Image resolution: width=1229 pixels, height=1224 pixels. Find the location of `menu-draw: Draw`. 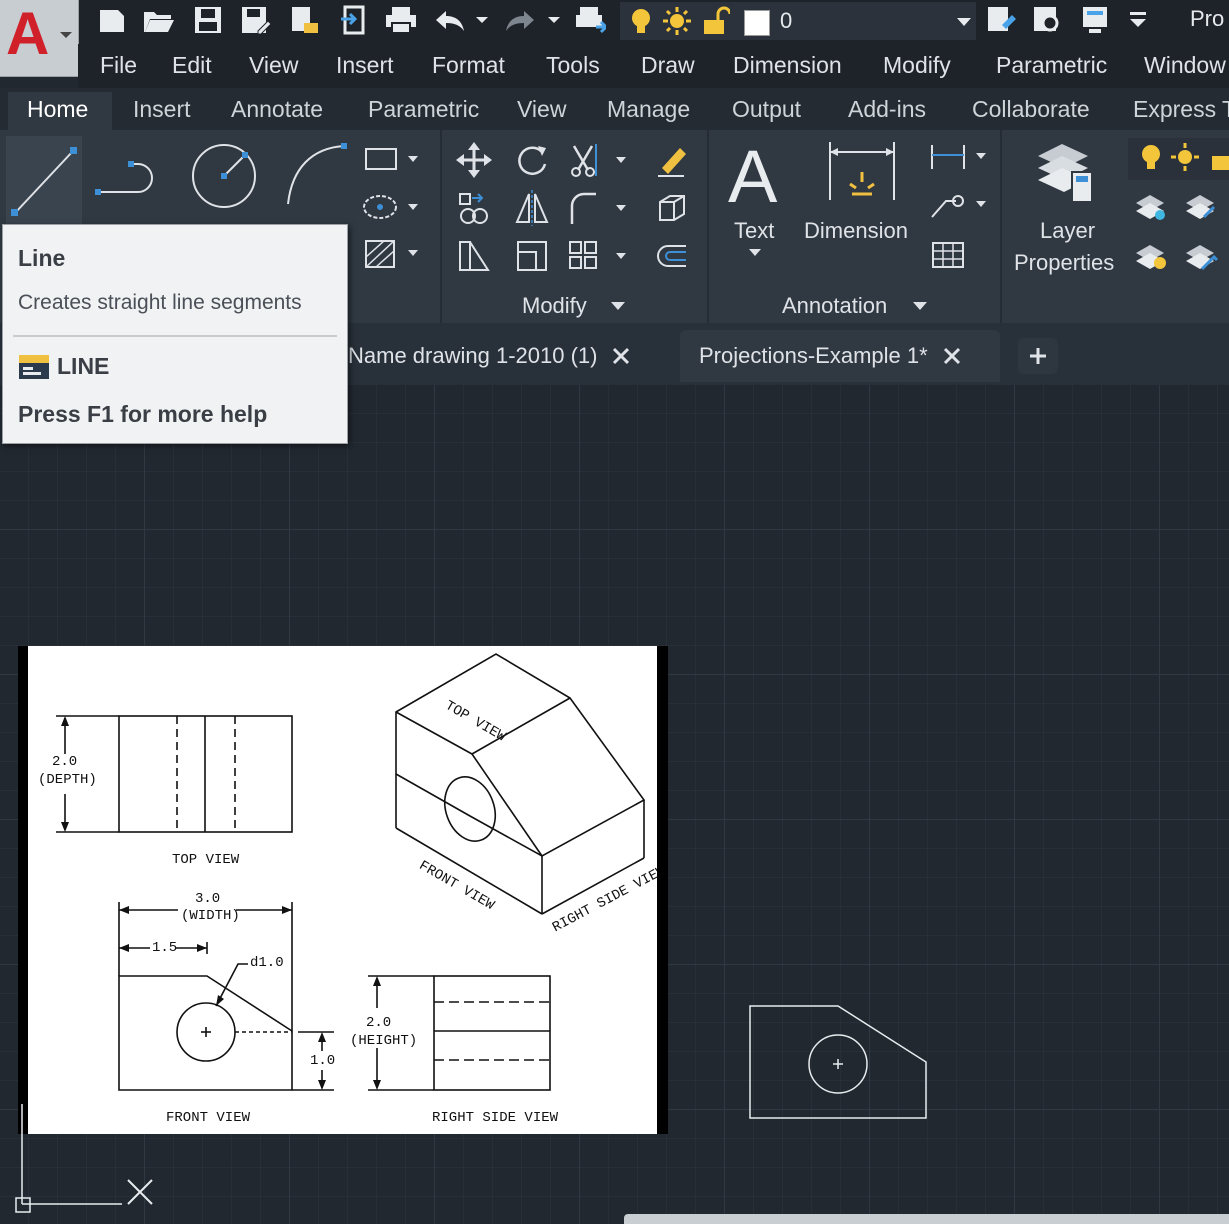

menu-draw: Draw is located at coordinates (668, 65).